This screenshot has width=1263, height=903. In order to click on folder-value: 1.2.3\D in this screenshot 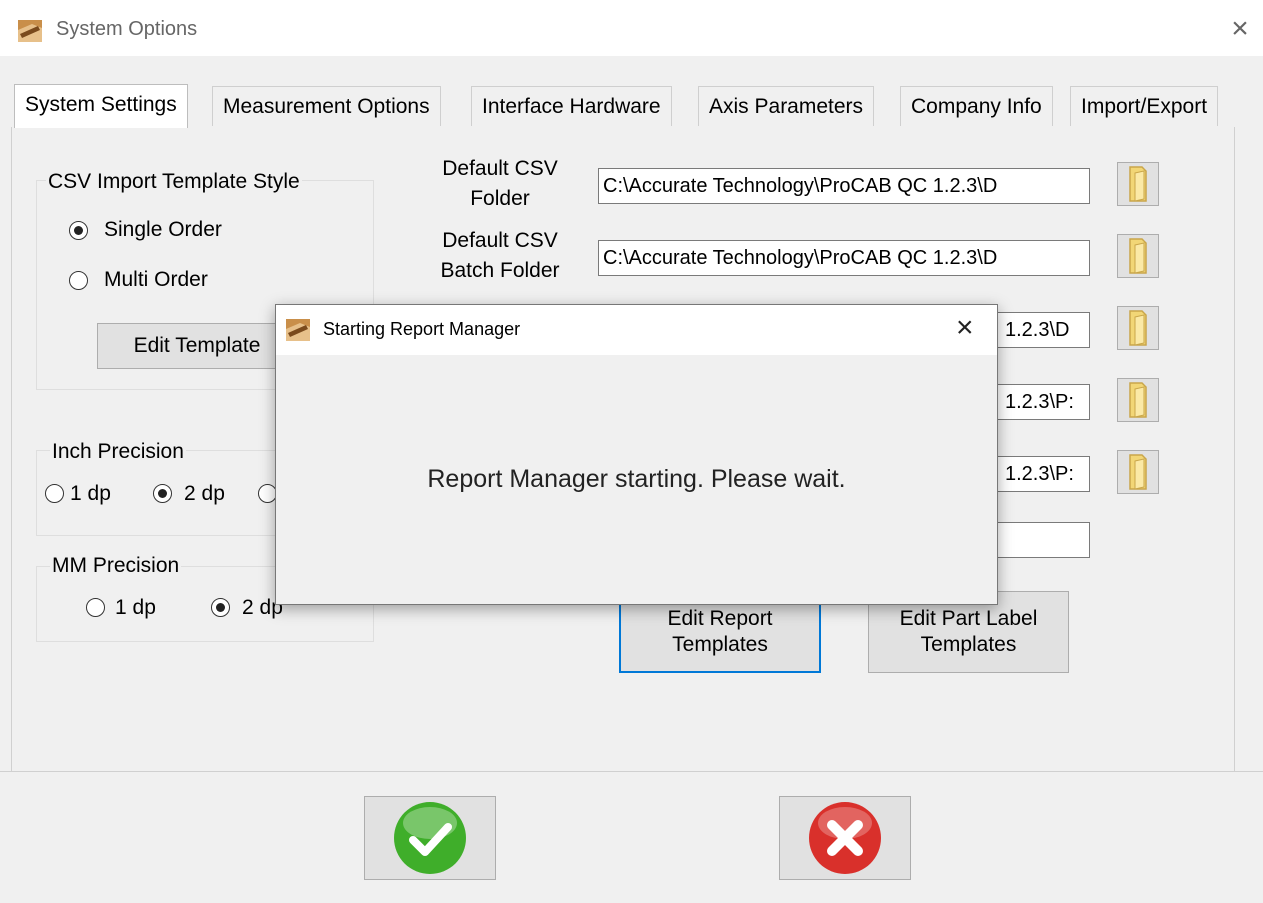, I will do `click(1037, 330)`.